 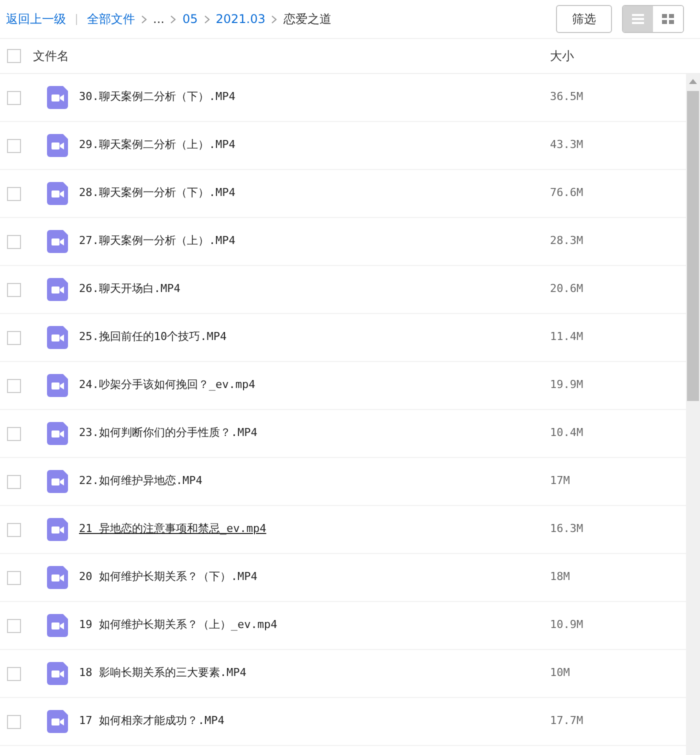 What do you see at coordinates (560, 481) in the screenshot?
I see `file-size: 17M` at bounding box center [560, 481].